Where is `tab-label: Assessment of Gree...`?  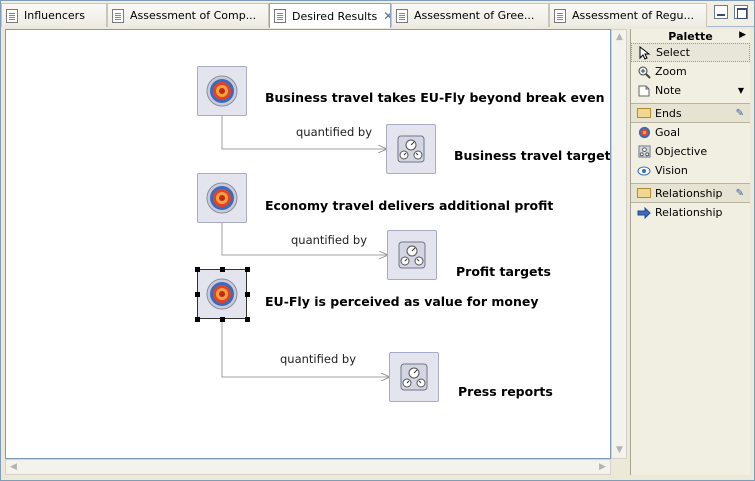 tab-label: Assessment of Gree... is located at coordinates (474, 15).